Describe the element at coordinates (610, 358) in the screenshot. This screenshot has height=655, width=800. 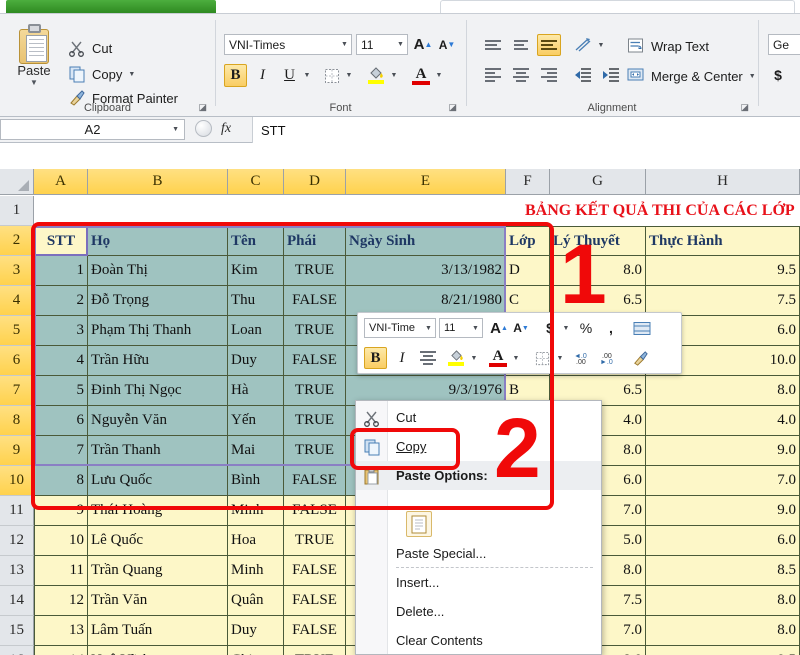
I see `decrease-decimal-button: .00 ►.0` at that location.